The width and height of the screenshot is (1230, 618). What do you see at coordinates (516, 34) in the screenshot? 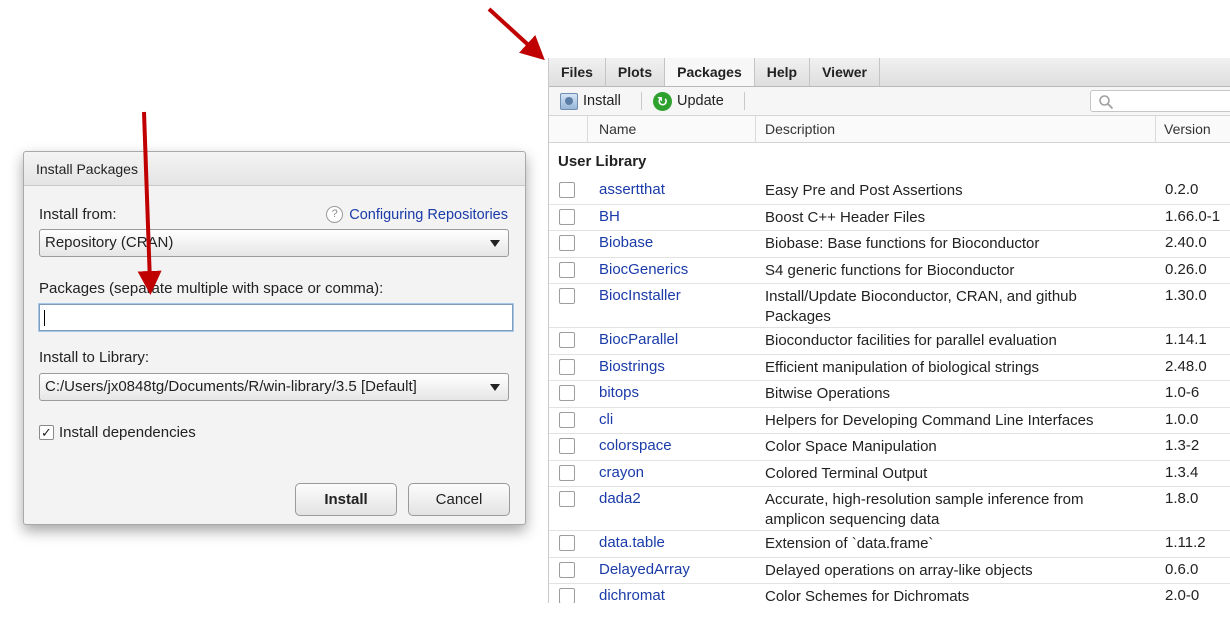
I see `arrow-pointing-packages-tab` at bounding box center [516, 34].